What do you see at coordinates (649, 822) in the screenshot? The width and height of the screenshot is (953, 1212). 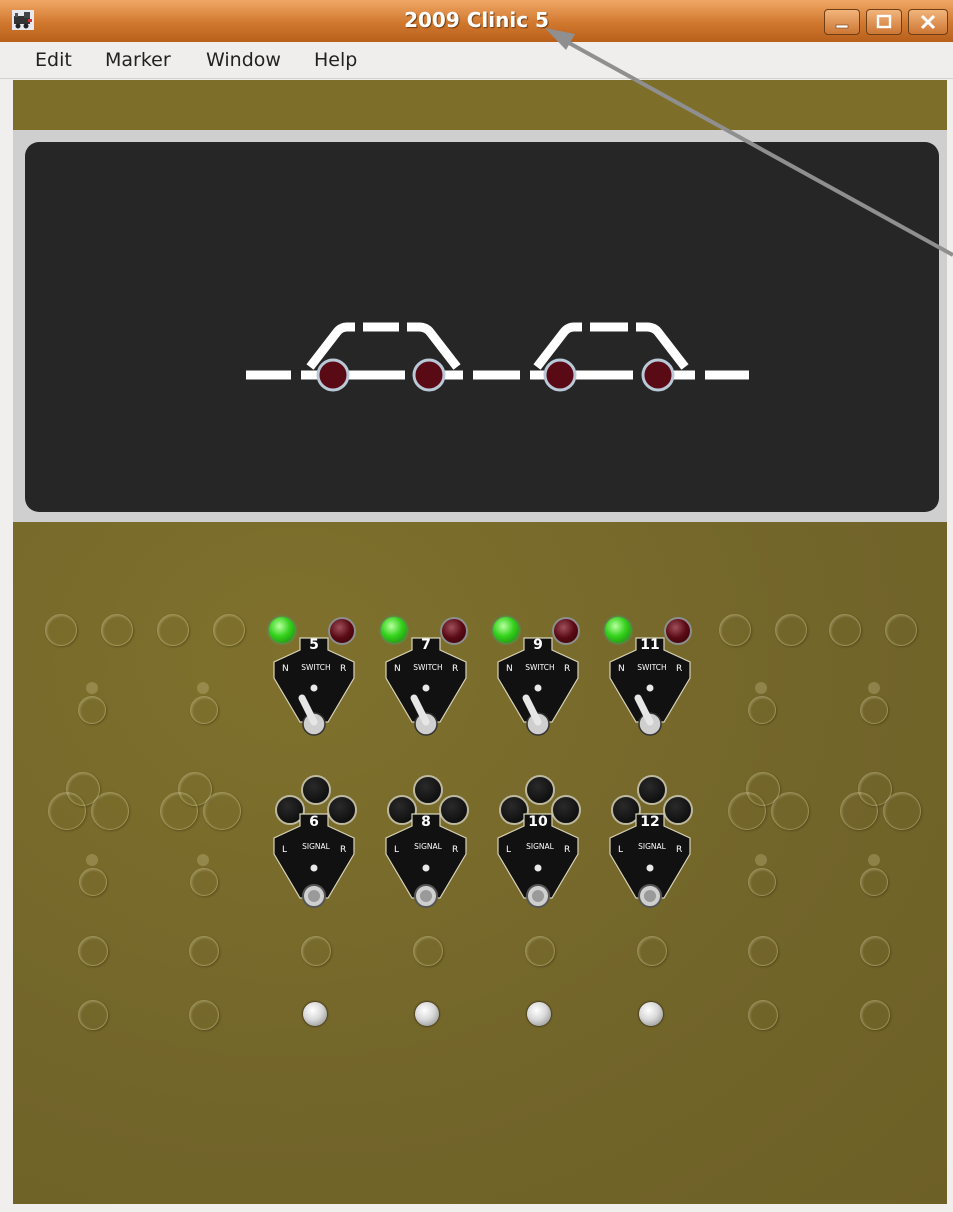 I see `signal-lever-number: 12` at bounding box center [649, 822].